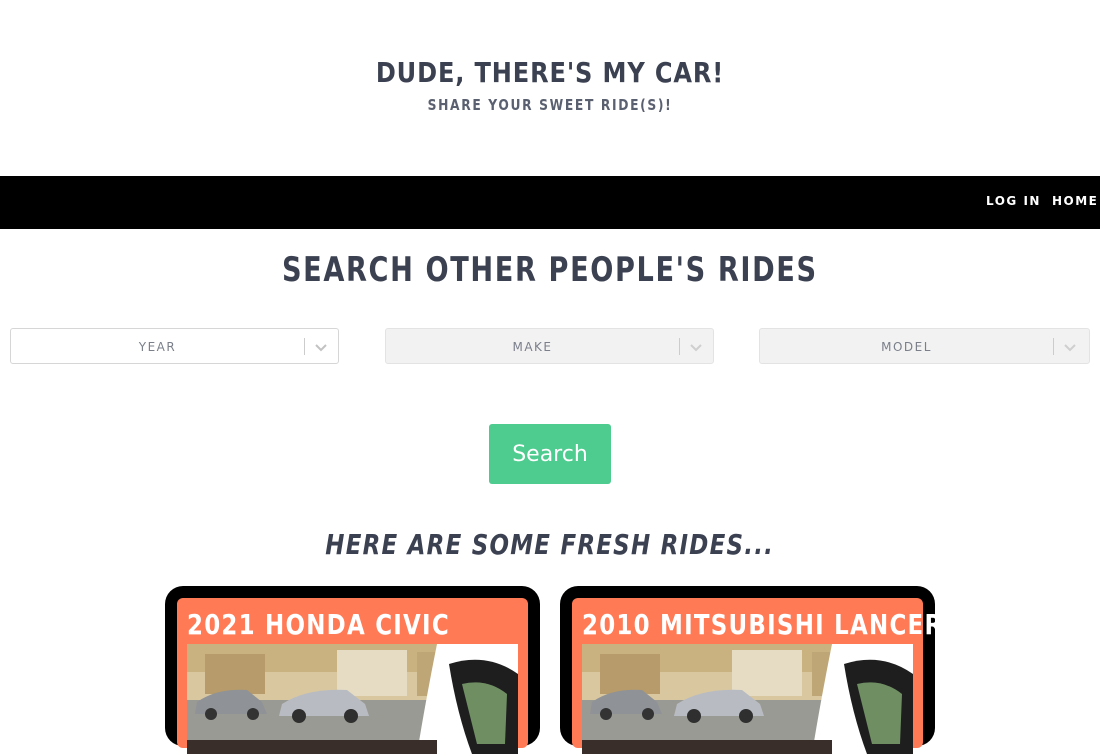 Image resolution: width=1100 pixels, height=754 pixels. I want to click on ride-card-body: 2021 Honda Civic, so click(352, 676).